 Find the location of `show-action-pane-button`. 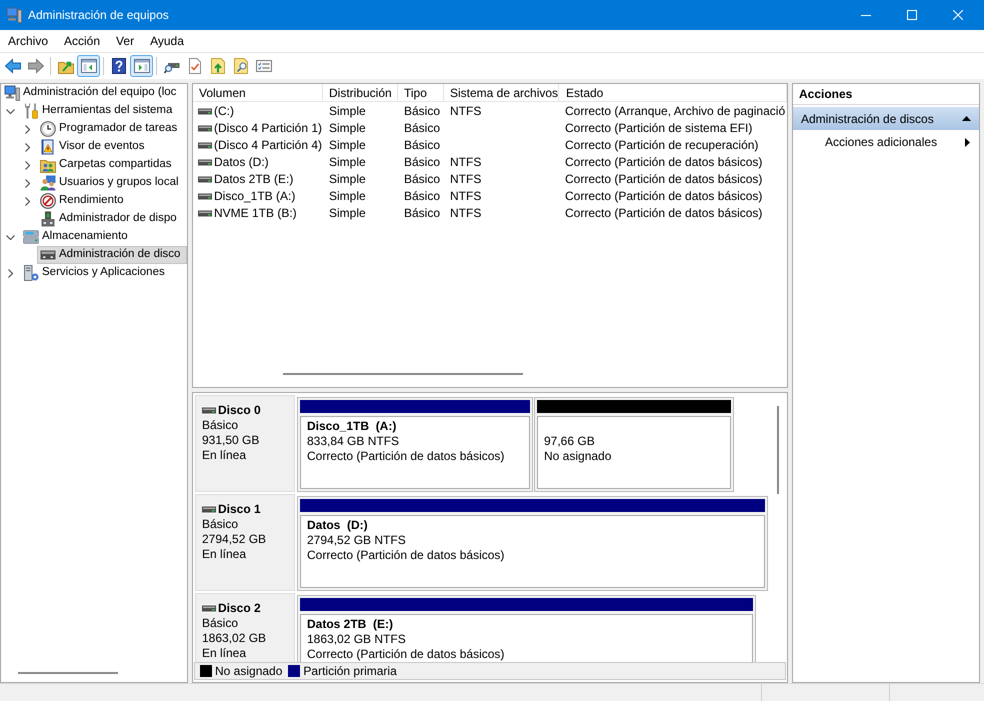

show-action-pane-button is located at coordinates (141, 66).